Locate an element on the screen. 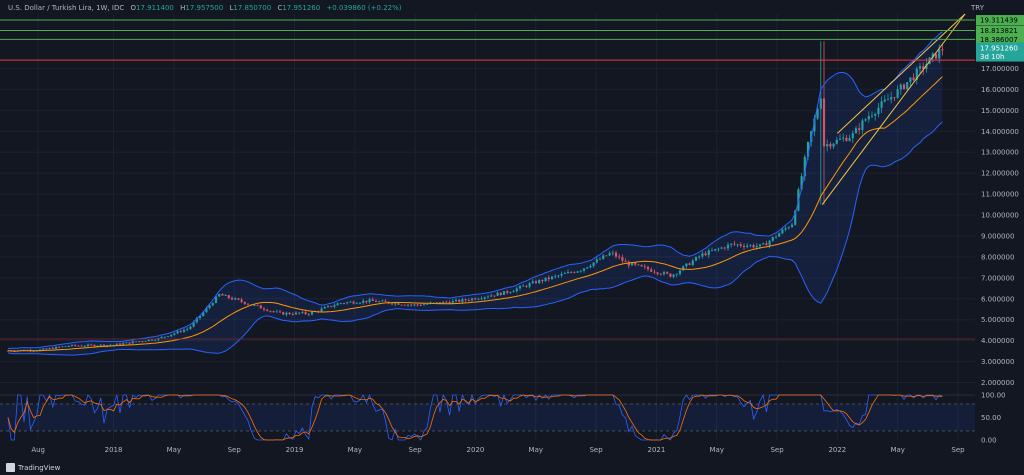 Image resolution: width=1024 pixels, height=475 pixels. price-tick-label: 14.000000 is located at coordinates (1000, 132).